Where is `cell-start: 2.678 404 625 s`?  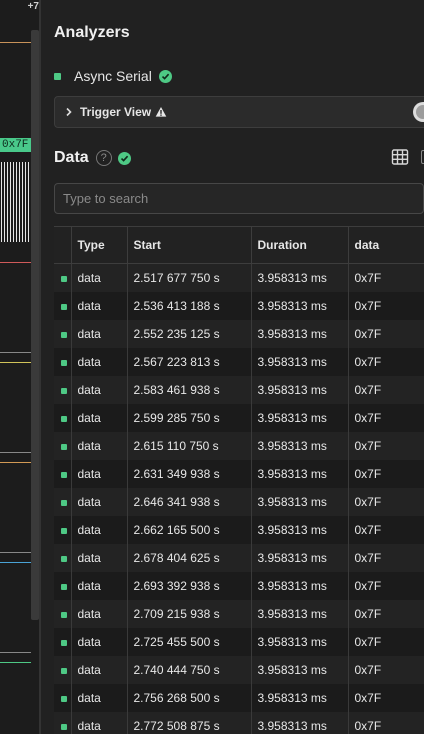
cell-start: 2.678 404 625 s is located at coordinates (189, 557).